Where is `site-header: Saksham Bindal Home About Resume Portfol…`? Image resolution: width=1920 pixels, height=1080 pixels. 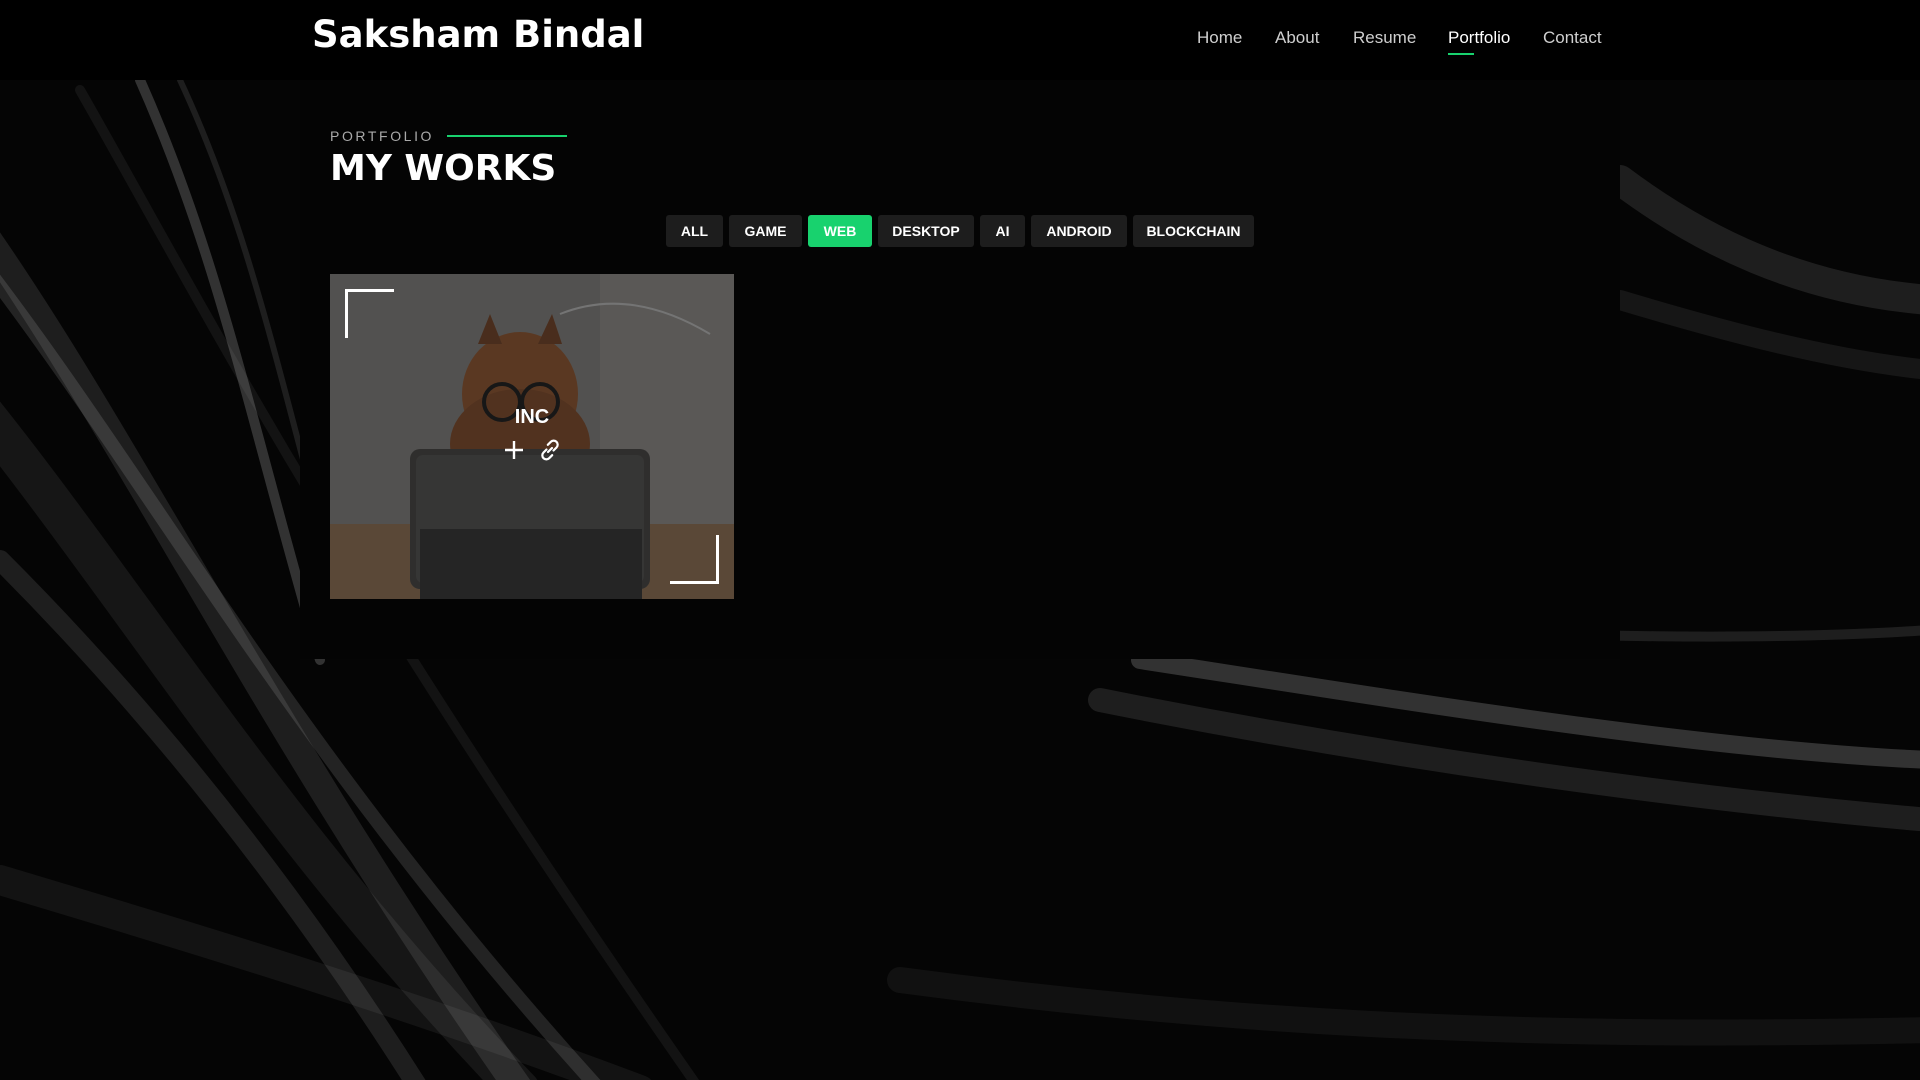
site-header: Saksham Bindal Home About Resume Portfol… is located at coordinates (960, 40).